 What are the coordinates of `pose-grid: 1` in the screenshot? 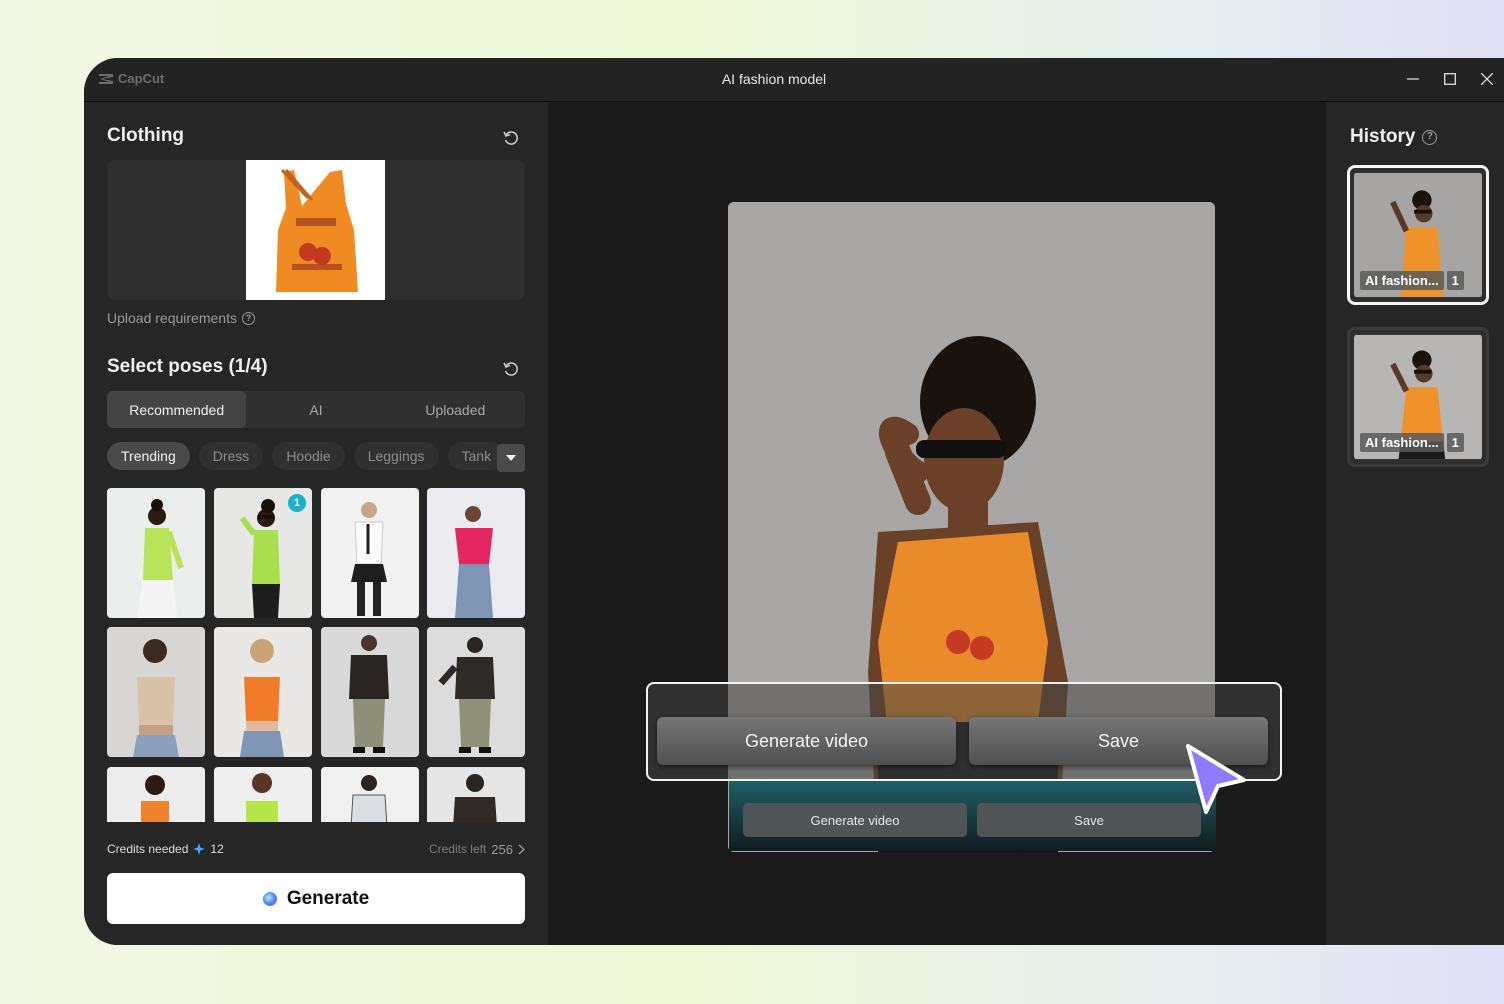 It's located at (316, 655).